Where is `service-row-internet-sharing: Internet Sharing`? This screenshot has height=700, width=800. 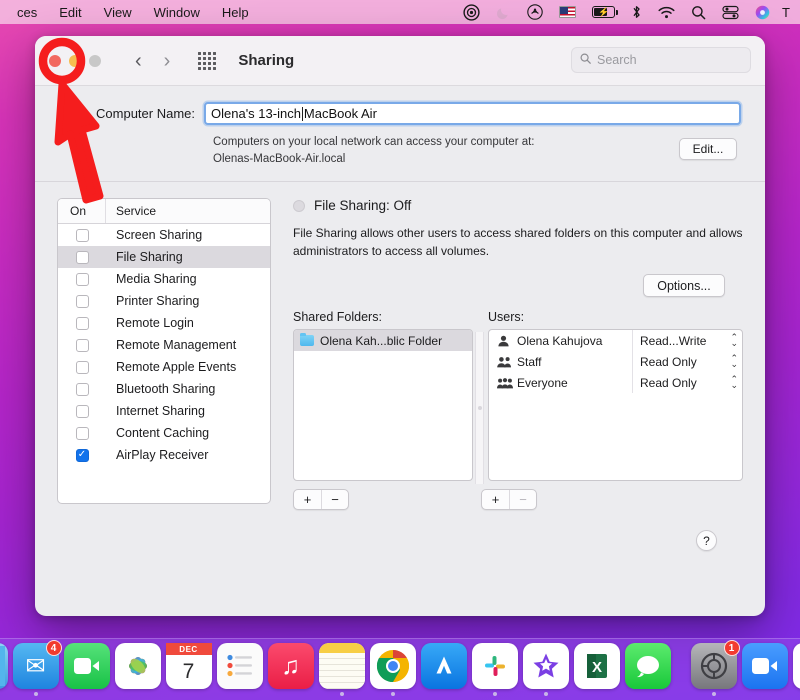 service-row-internet-sharing: Internet Sharing is located at coordinates (164, 411).